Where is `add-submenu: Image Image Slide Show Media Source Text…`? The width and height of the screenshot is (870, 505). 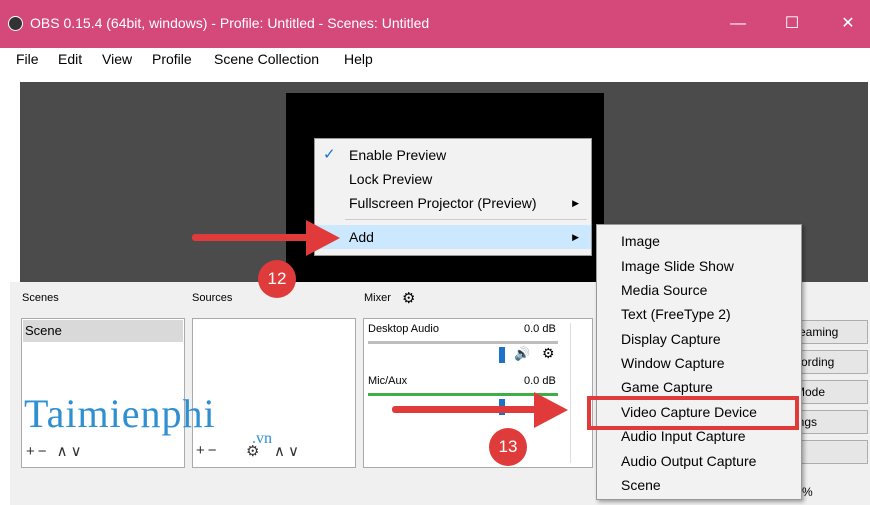 add-submenu: Image Image Slide Show Media Source Text… is located at coordinates (699, 362).